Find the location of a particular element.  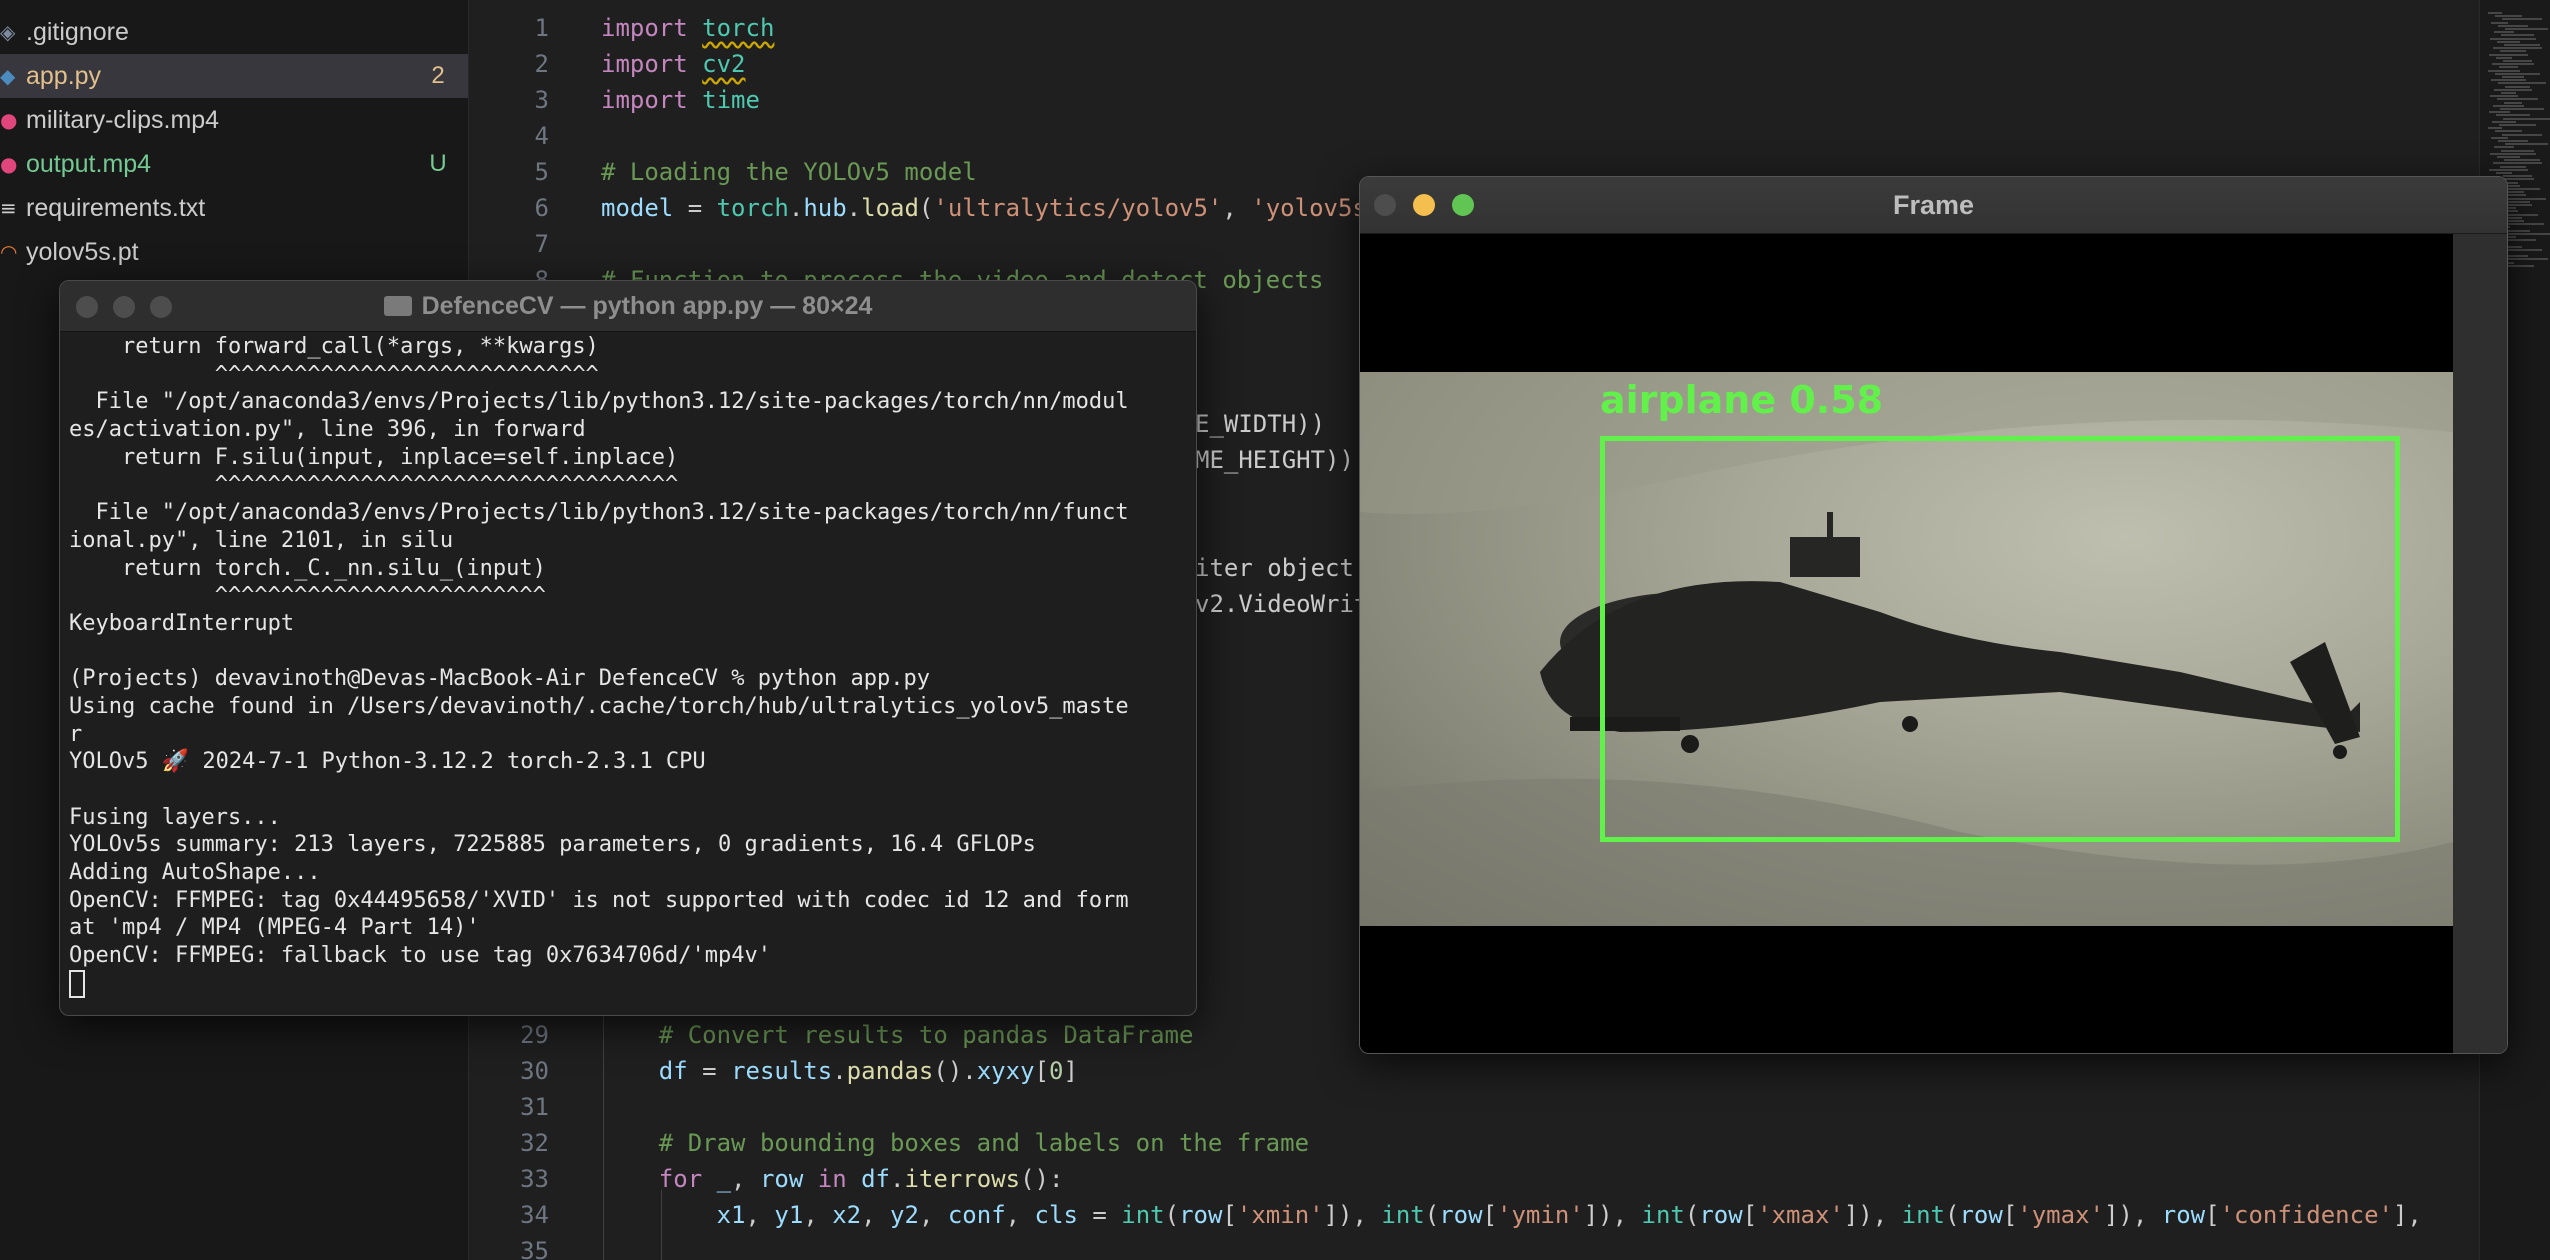

partially-hidden-code: iter object is located at coordinates (1274, 568).